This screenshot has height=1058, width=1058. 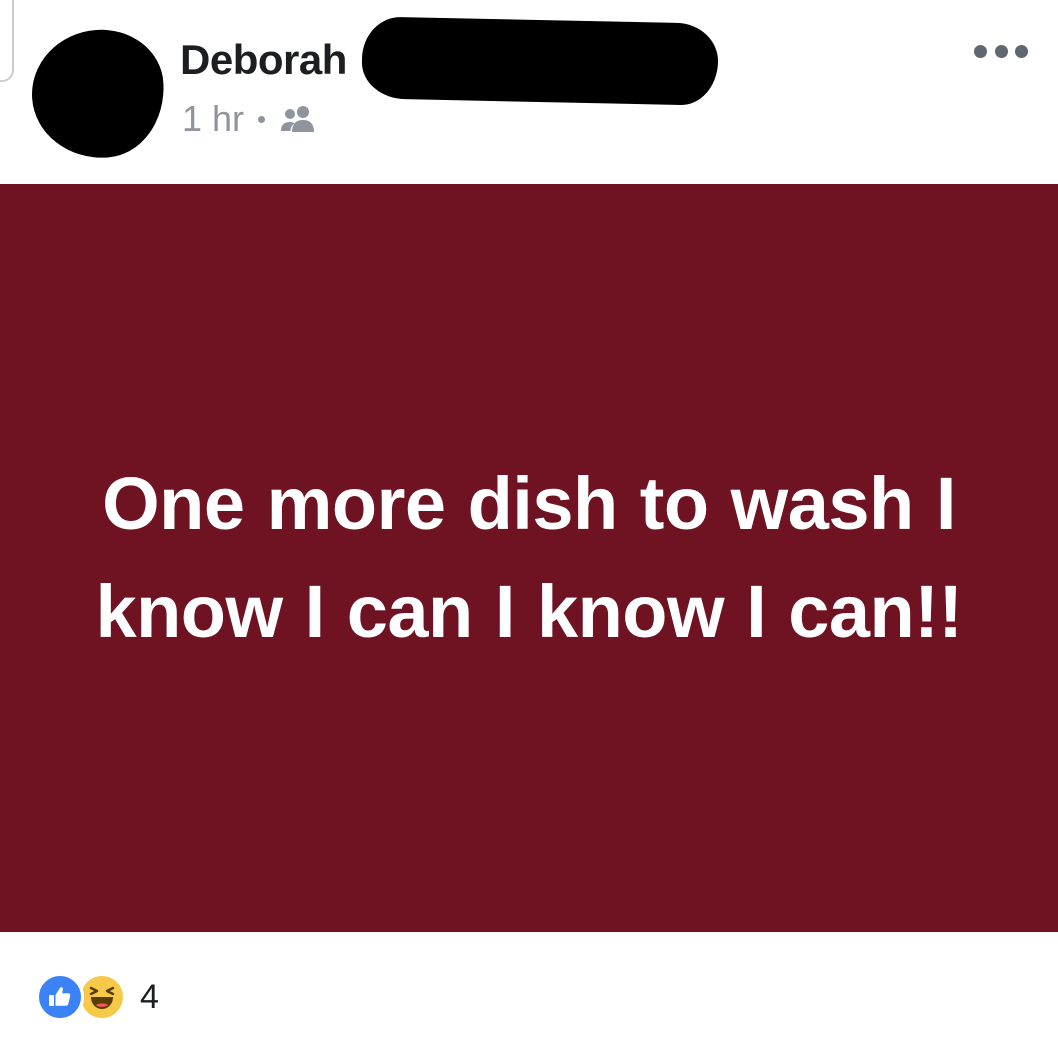 I want to click on post-timestamp: 1 hr, so click(x=213, y=119).